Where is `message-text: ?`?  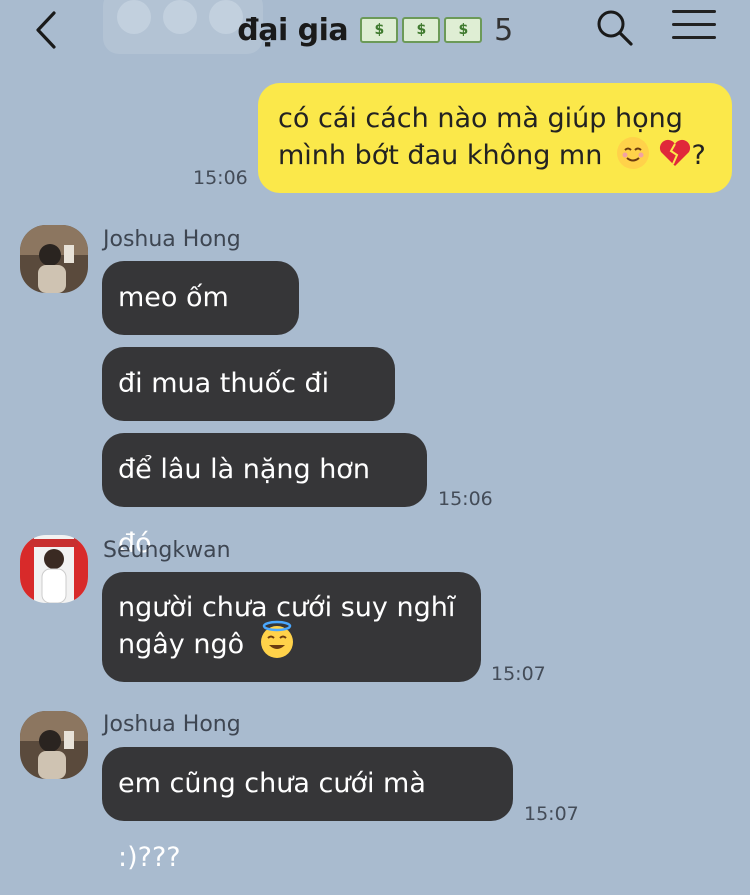 message-text: ? is located at coordinates (698, 155).